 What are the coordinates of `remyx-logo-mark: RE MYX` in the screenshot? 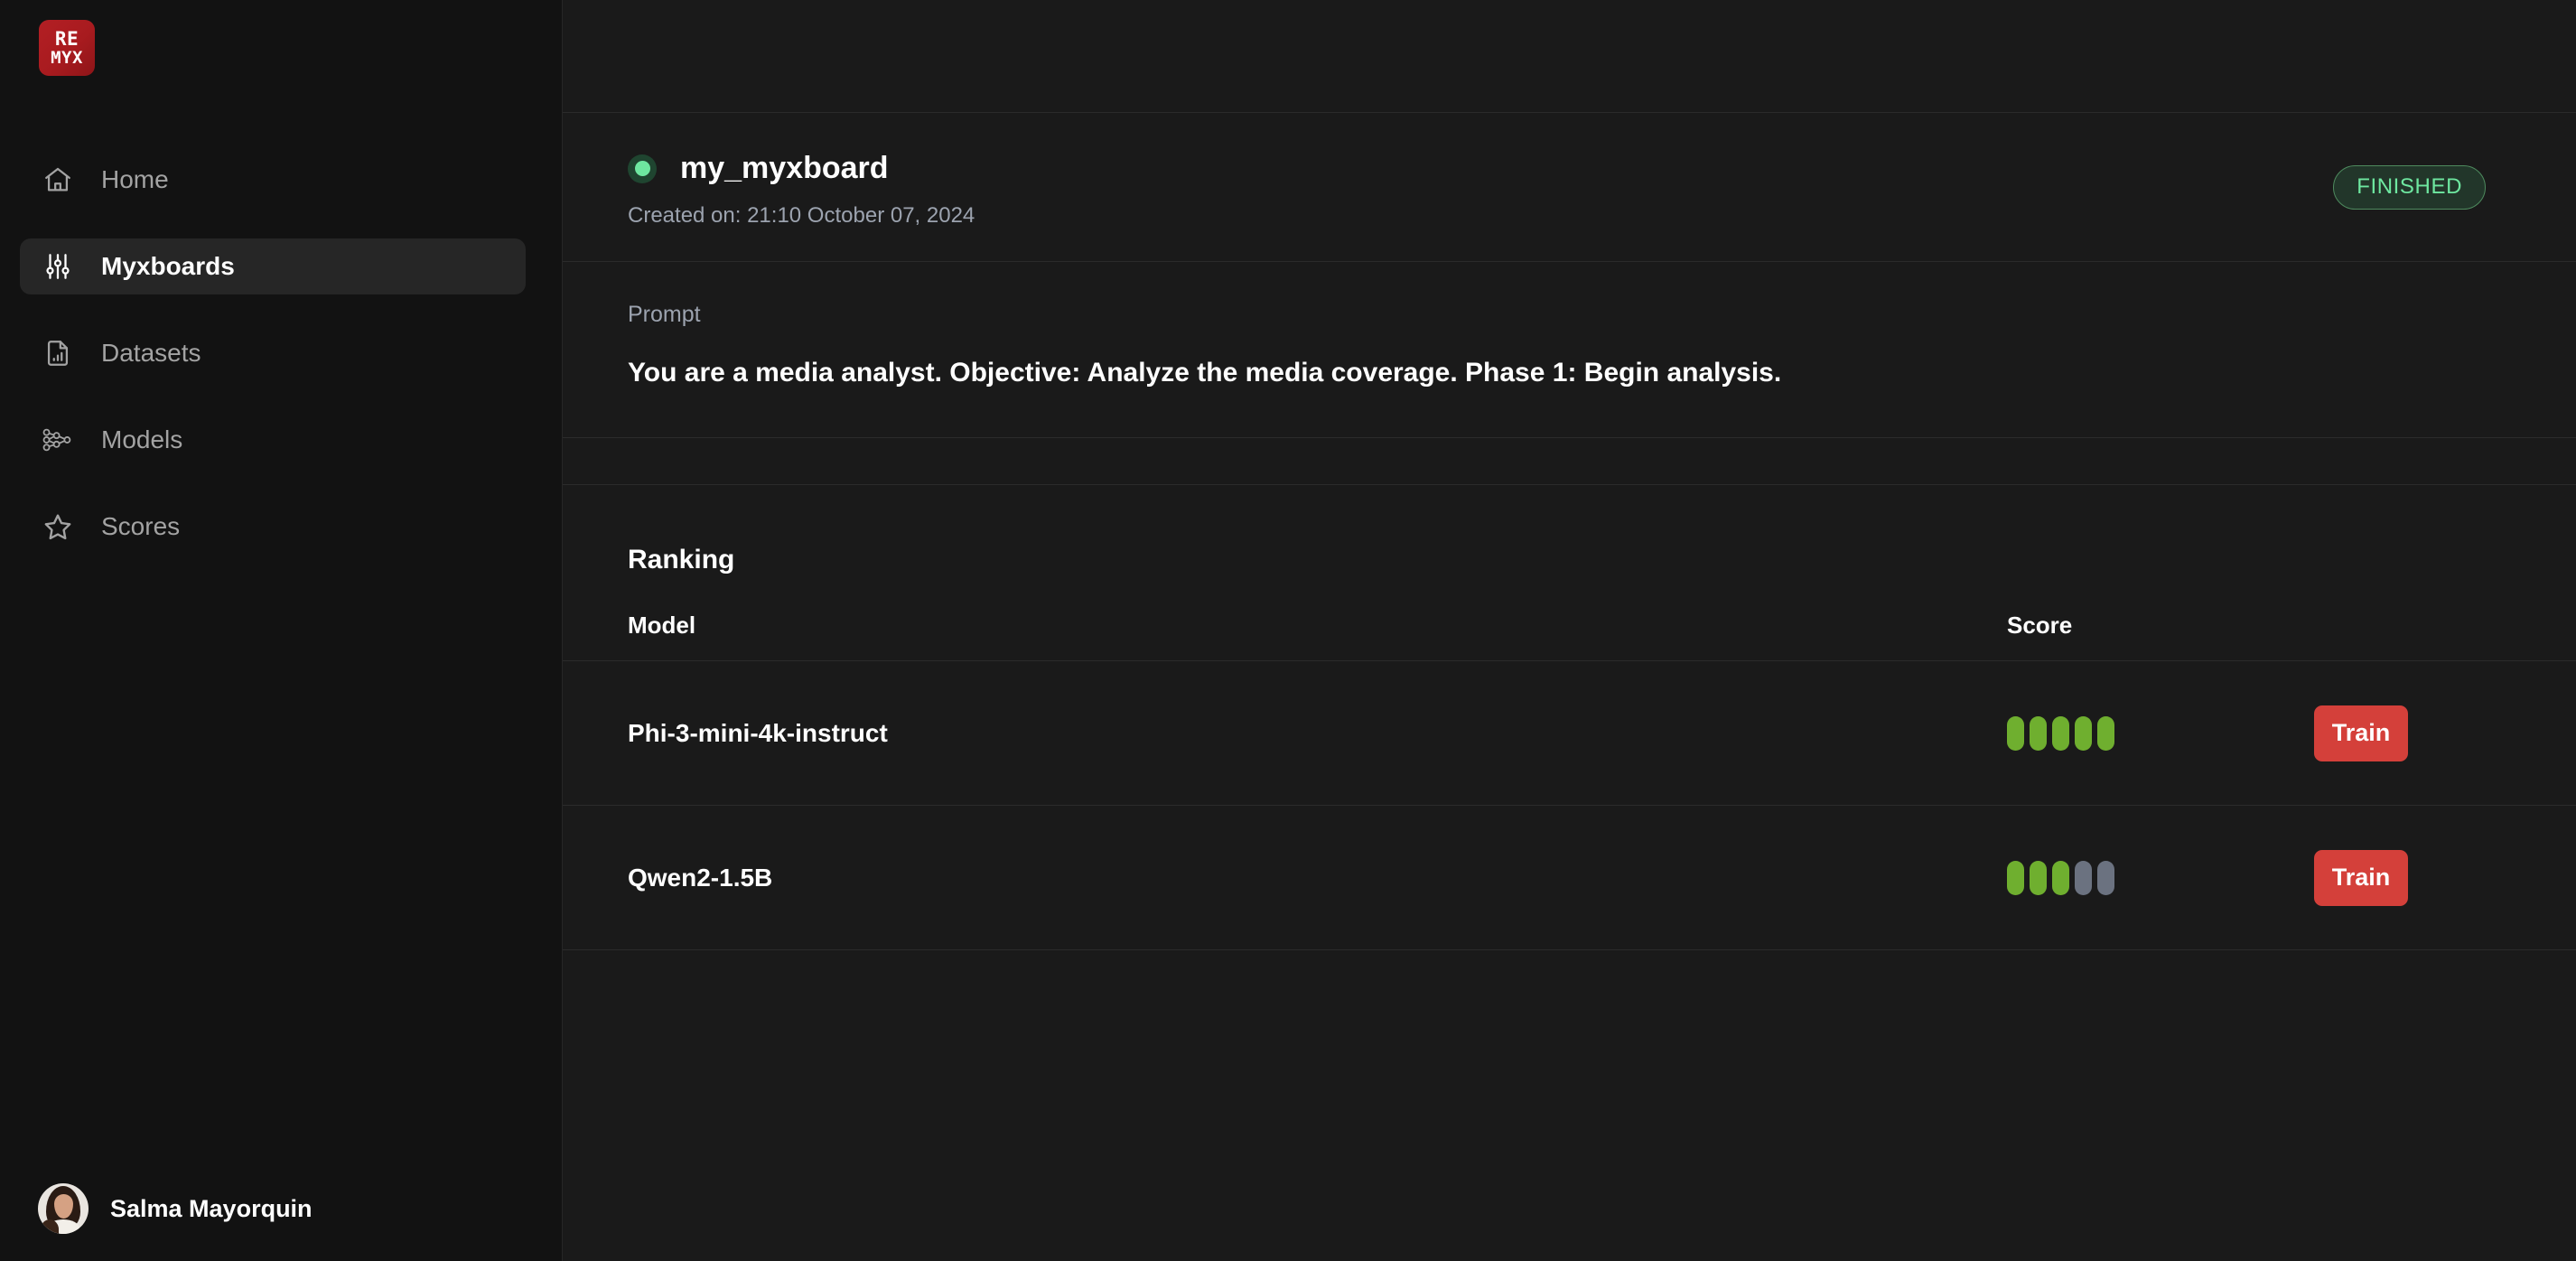 It's located at (67, 48).